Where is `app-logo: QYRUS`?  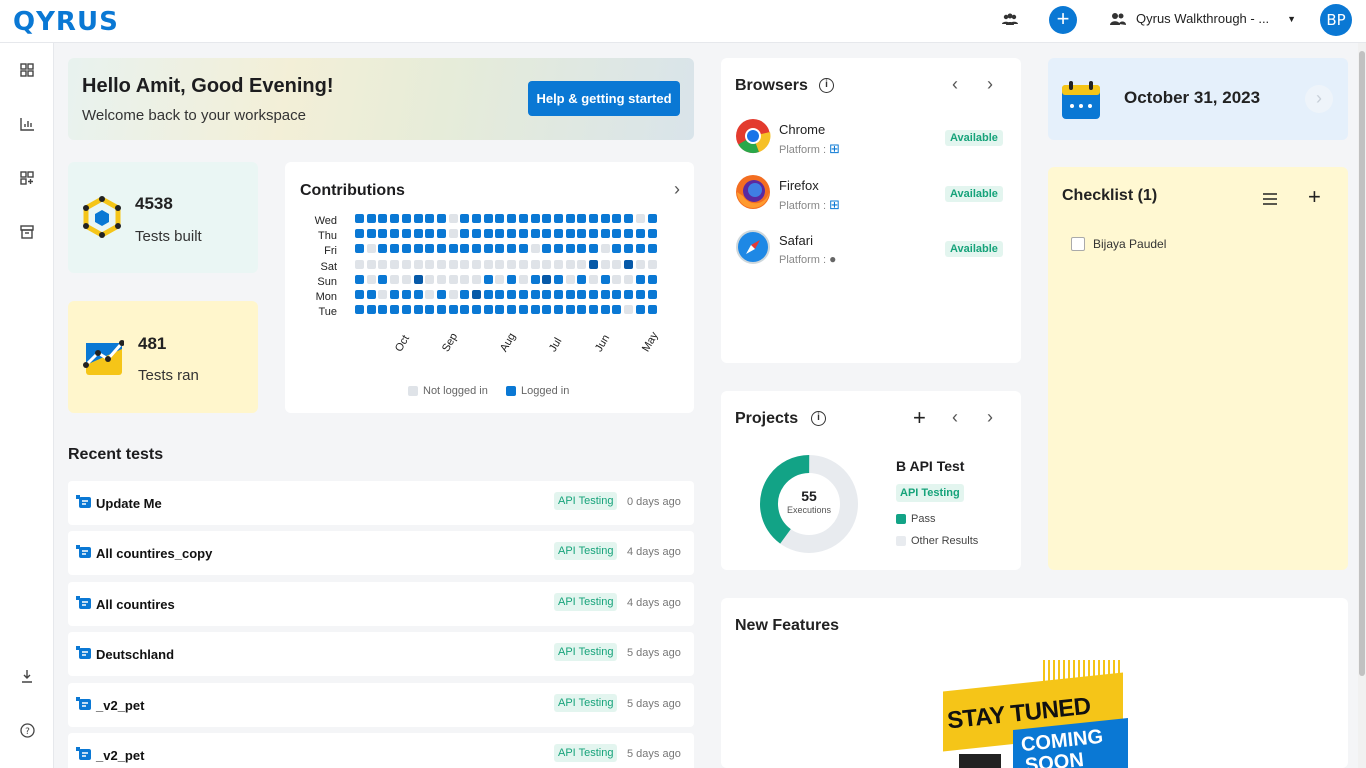 app-logo: QYRUS is located at coordinates (66, 22).